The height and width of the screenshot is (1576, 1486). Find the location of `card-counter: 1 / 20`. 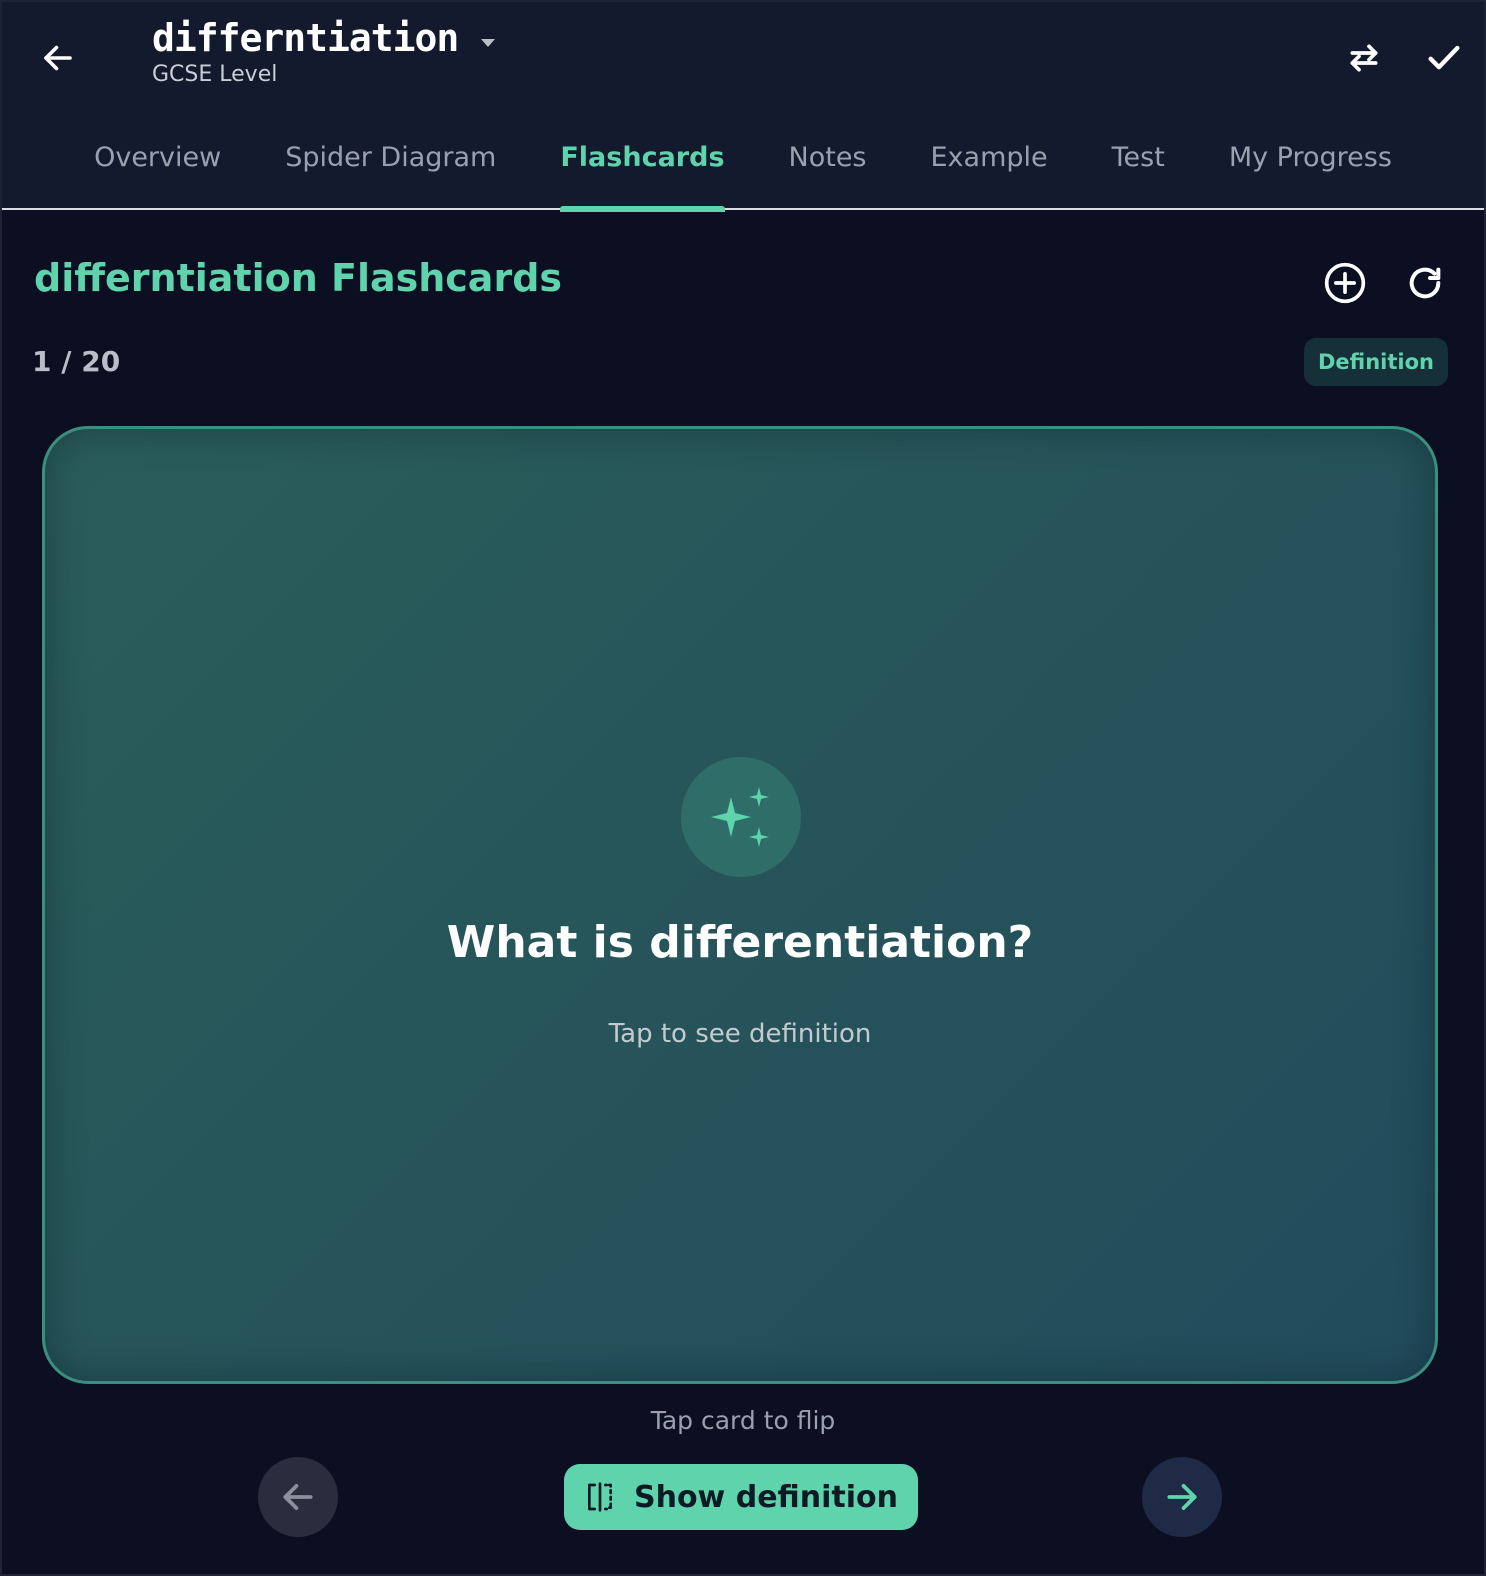

card-counter: 1 / 20 is located at coordinates (76, 361).